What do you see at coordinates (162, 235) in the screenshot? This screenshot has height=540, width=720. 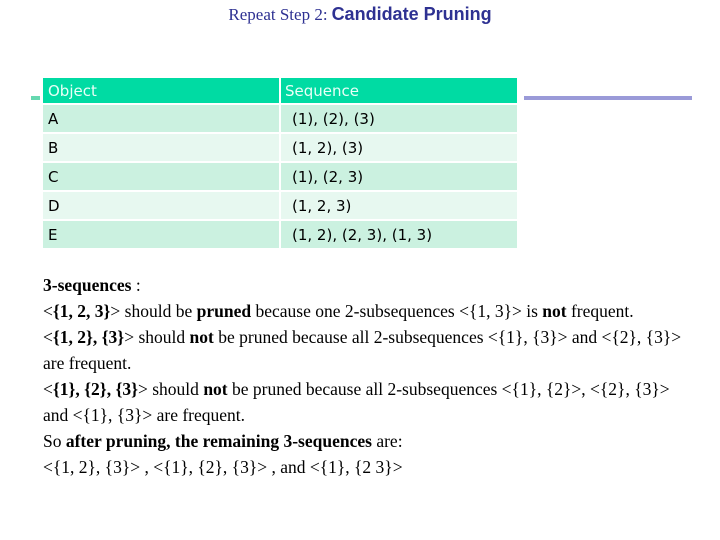 I see `object-cell: E` at bounding box center [162, 235].